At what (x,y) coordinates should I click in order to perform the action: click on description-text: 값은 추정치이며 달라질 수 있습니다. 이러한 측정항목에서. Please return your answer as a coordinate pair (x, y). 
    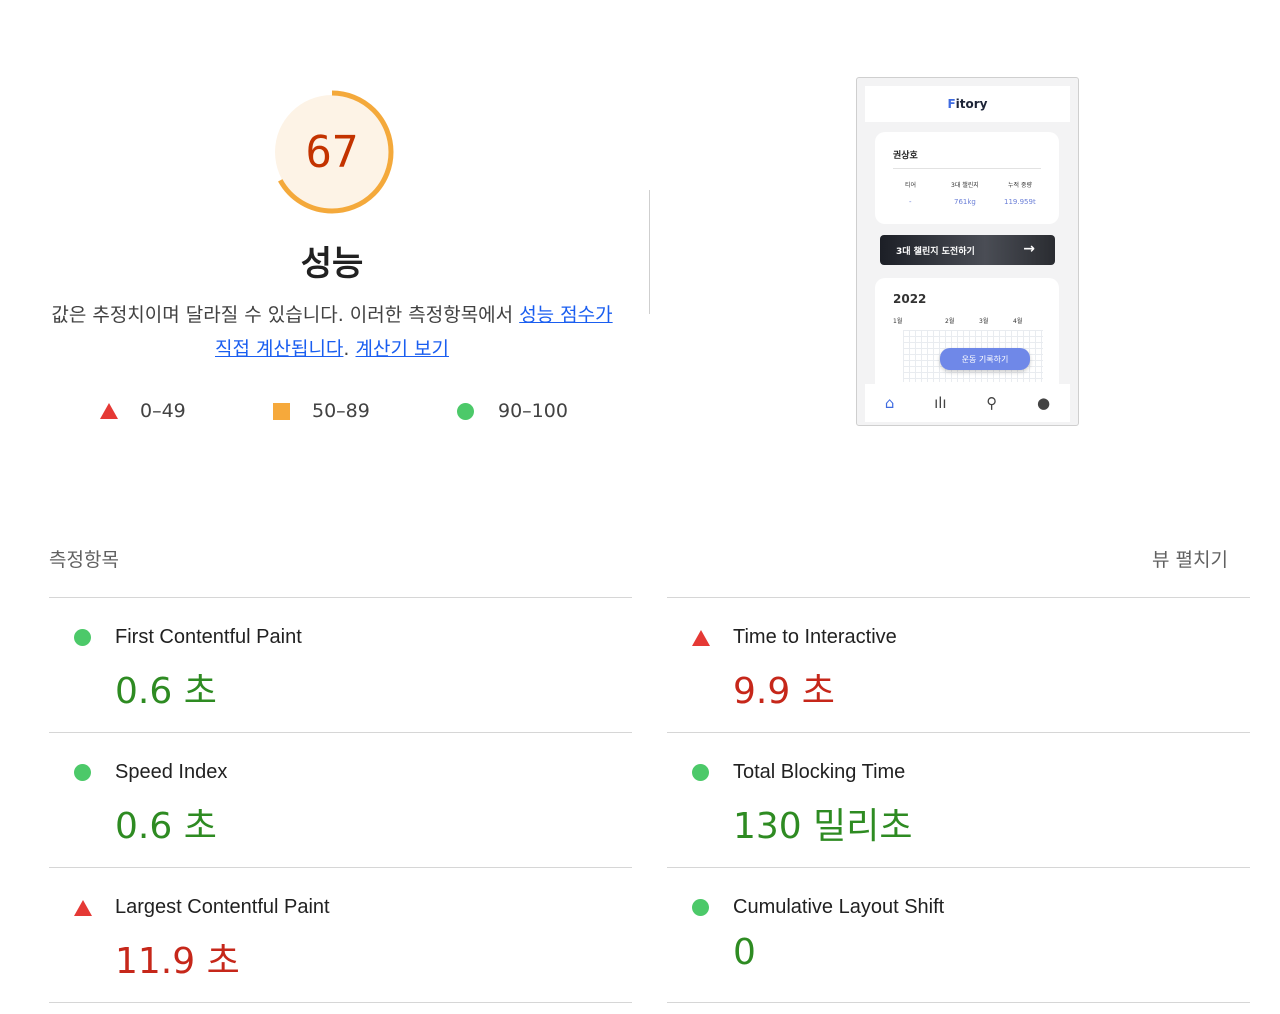
    Looking at the image, I should click on (285, 315).